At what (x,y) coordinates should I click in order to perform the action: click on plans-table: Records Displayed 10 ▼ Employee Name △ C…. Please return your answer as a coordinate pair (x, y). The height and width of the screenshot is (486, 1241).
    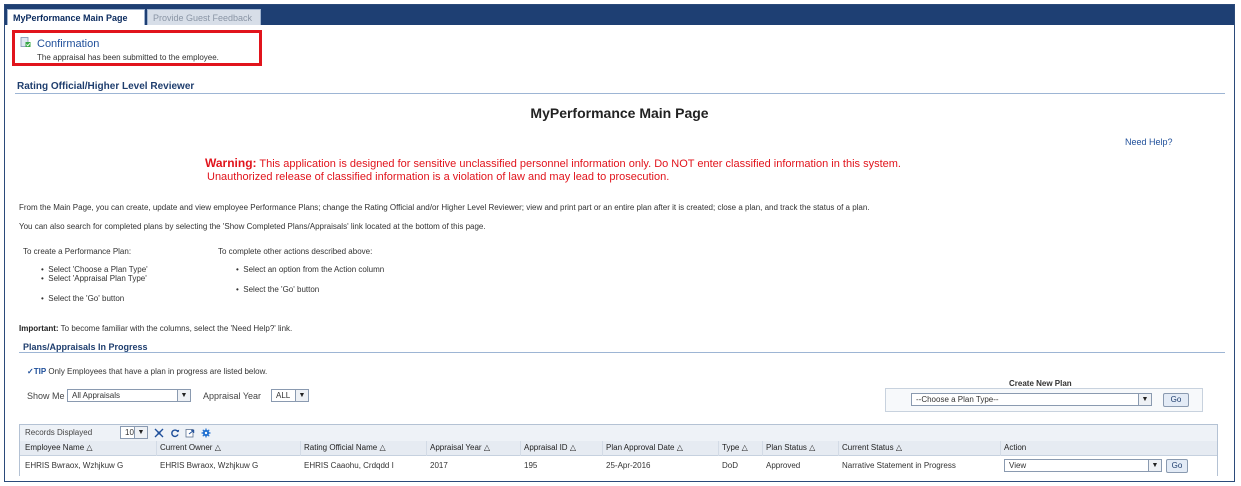
    Looking at the image, I should click on (618, 450).